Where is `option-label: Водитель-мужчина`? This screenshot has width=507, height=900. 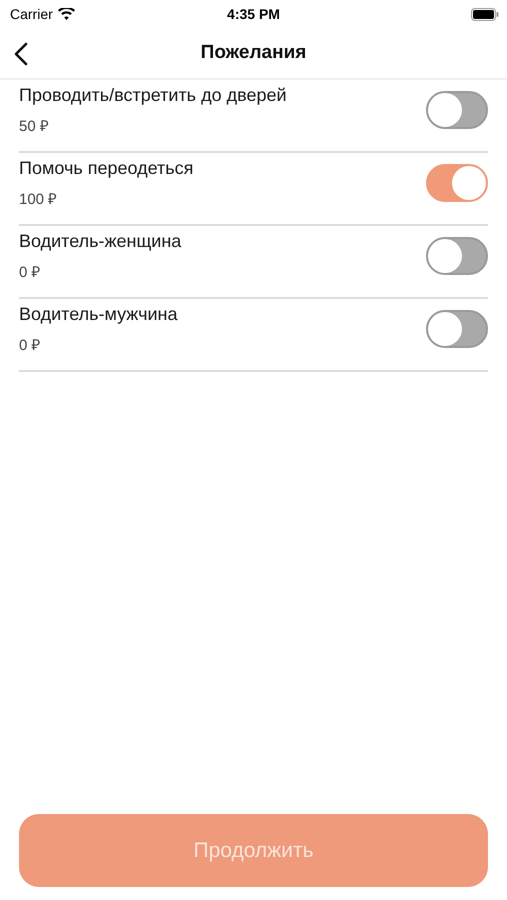 option-label: Водитель-мужчина is located at coordinates (98, 314).